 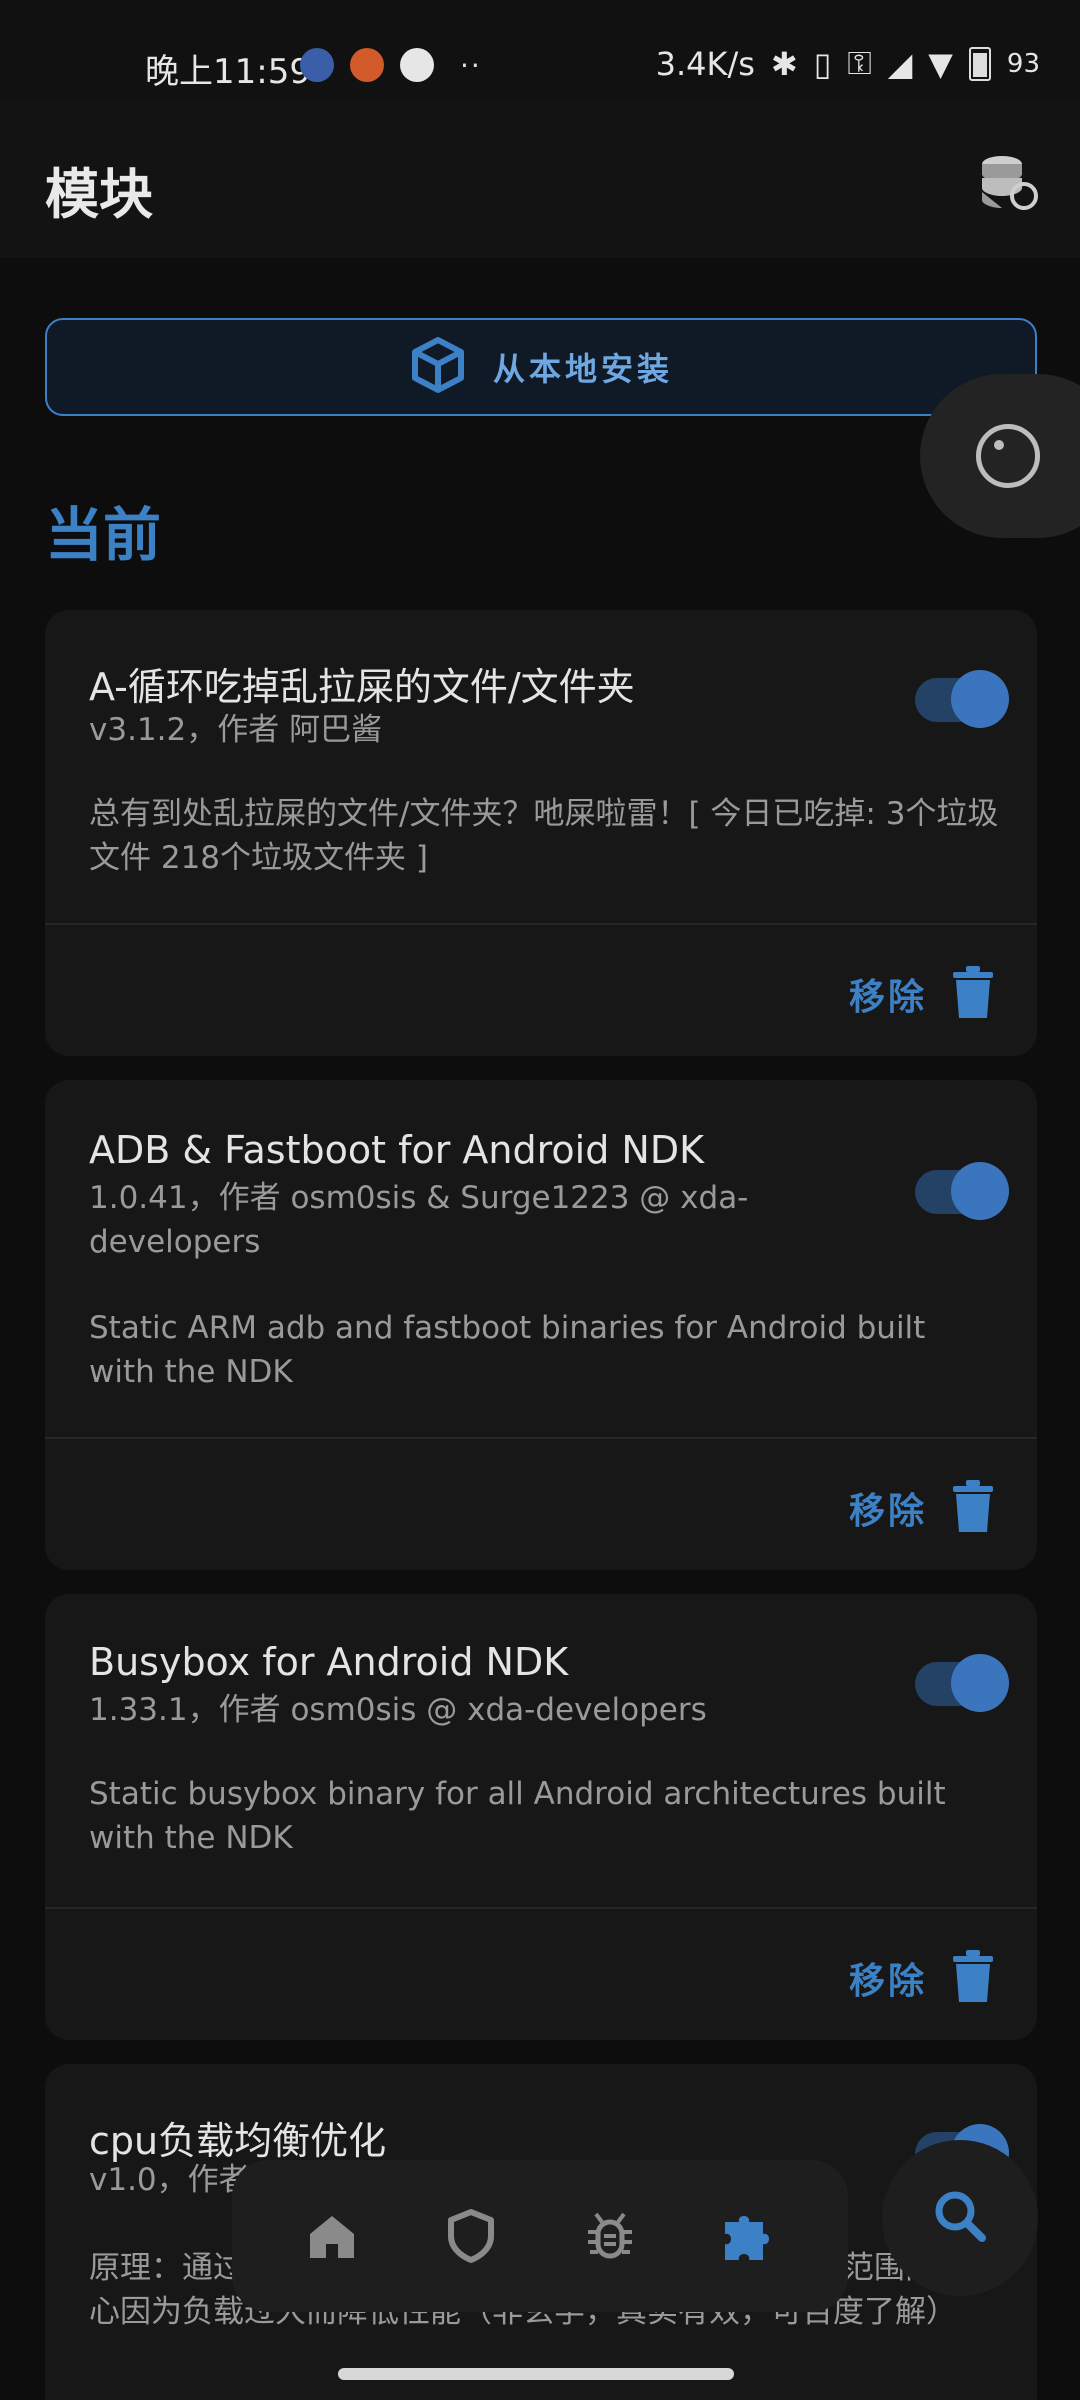 What do you see at coordinates (540, 2236) in the screenshot?
I see `bottom-navigation` at bounding box center [540, 2236].